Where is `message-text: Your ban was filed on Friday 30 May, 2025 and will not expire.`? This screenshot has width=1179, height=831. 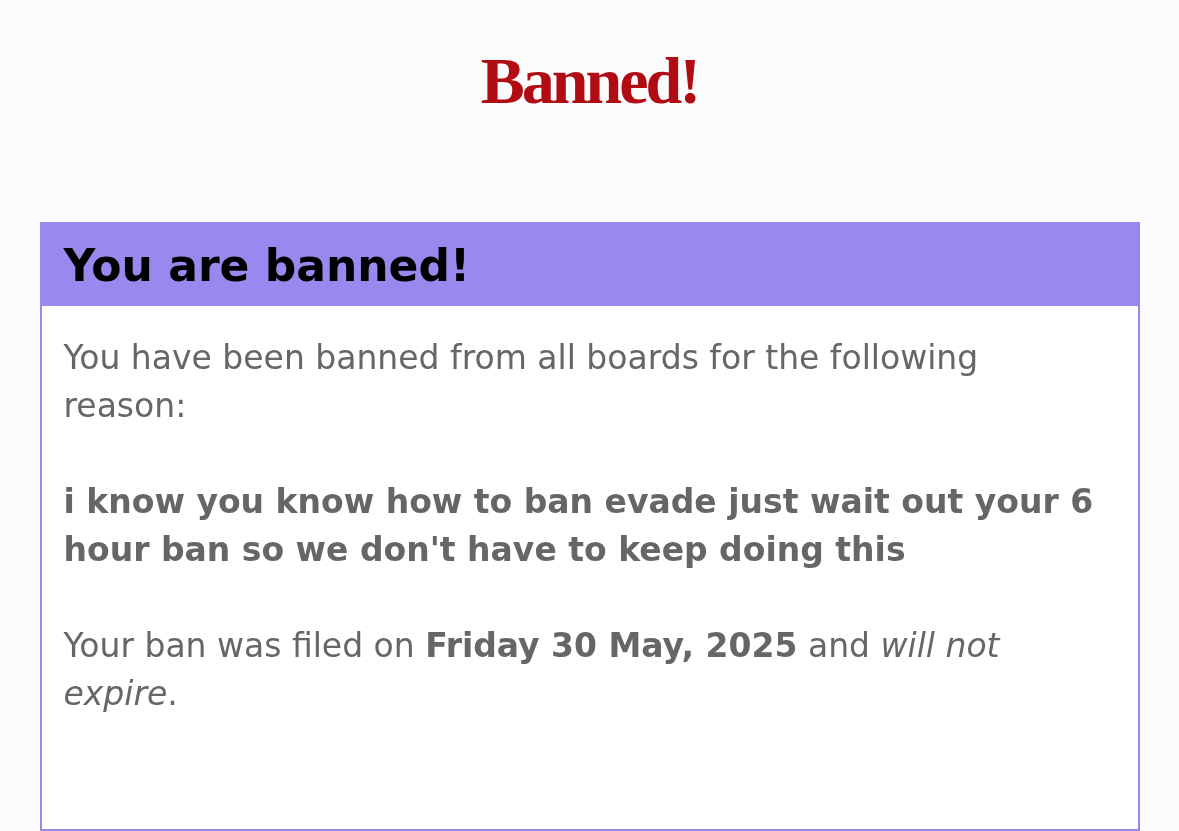 message-text: Your ban was filed on Friday 30 May, 2025 and will not expire. is located at coordinates (532, 670).